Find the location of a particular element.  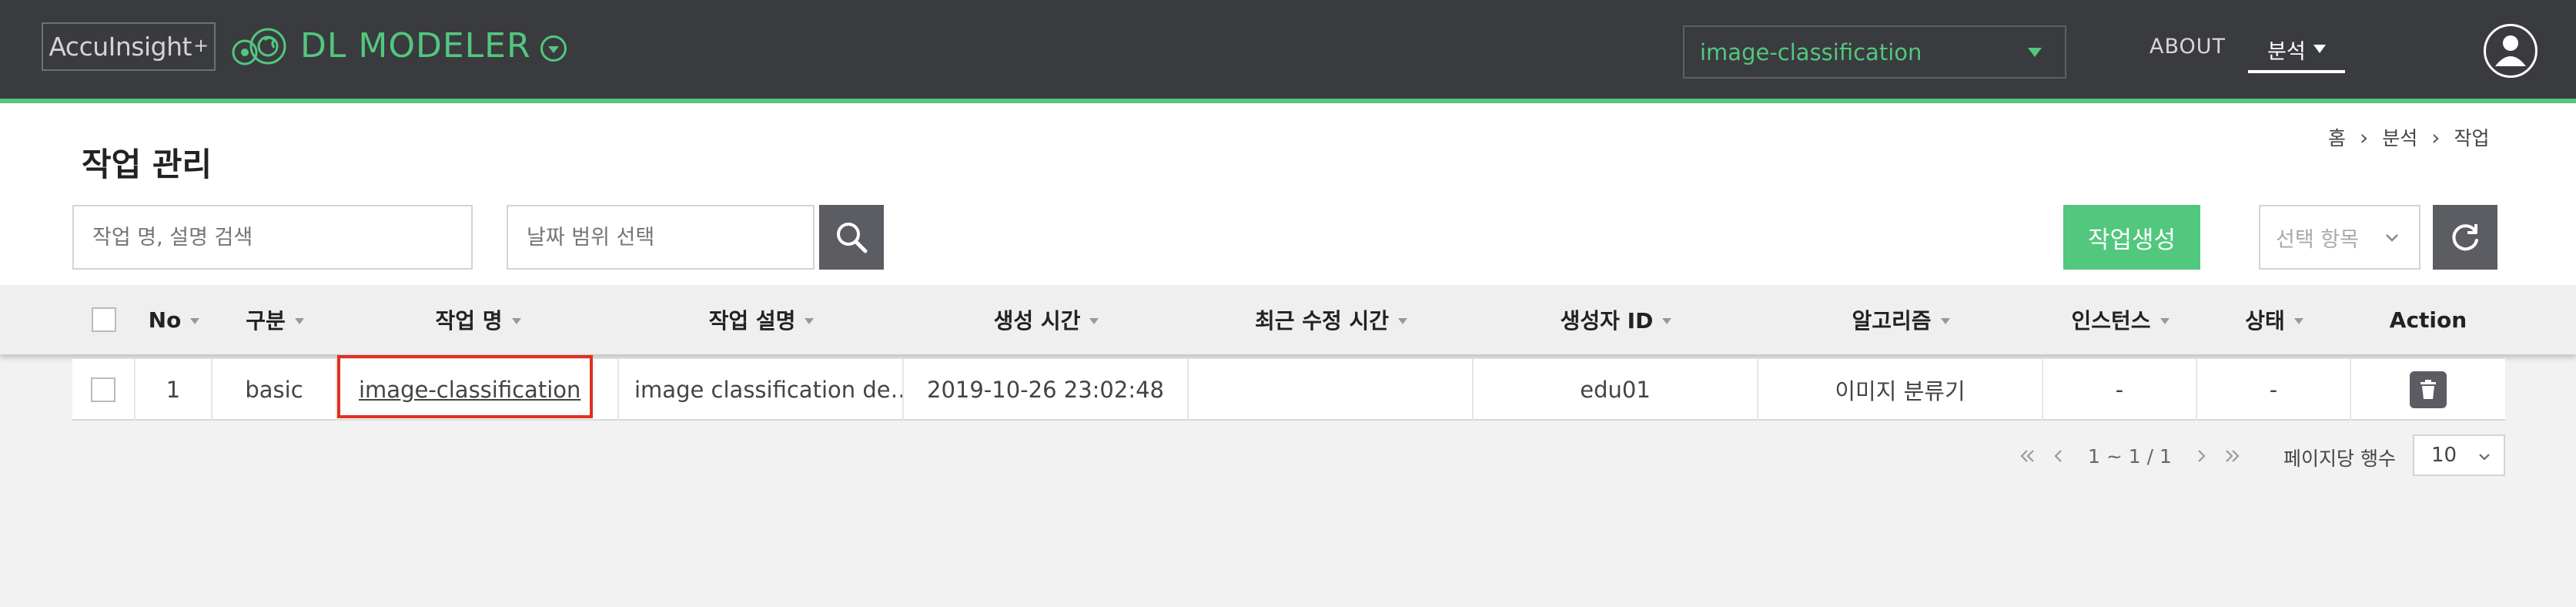

cell-algorithm: 이미지 분류기 is located at coordinates (1901, 390).